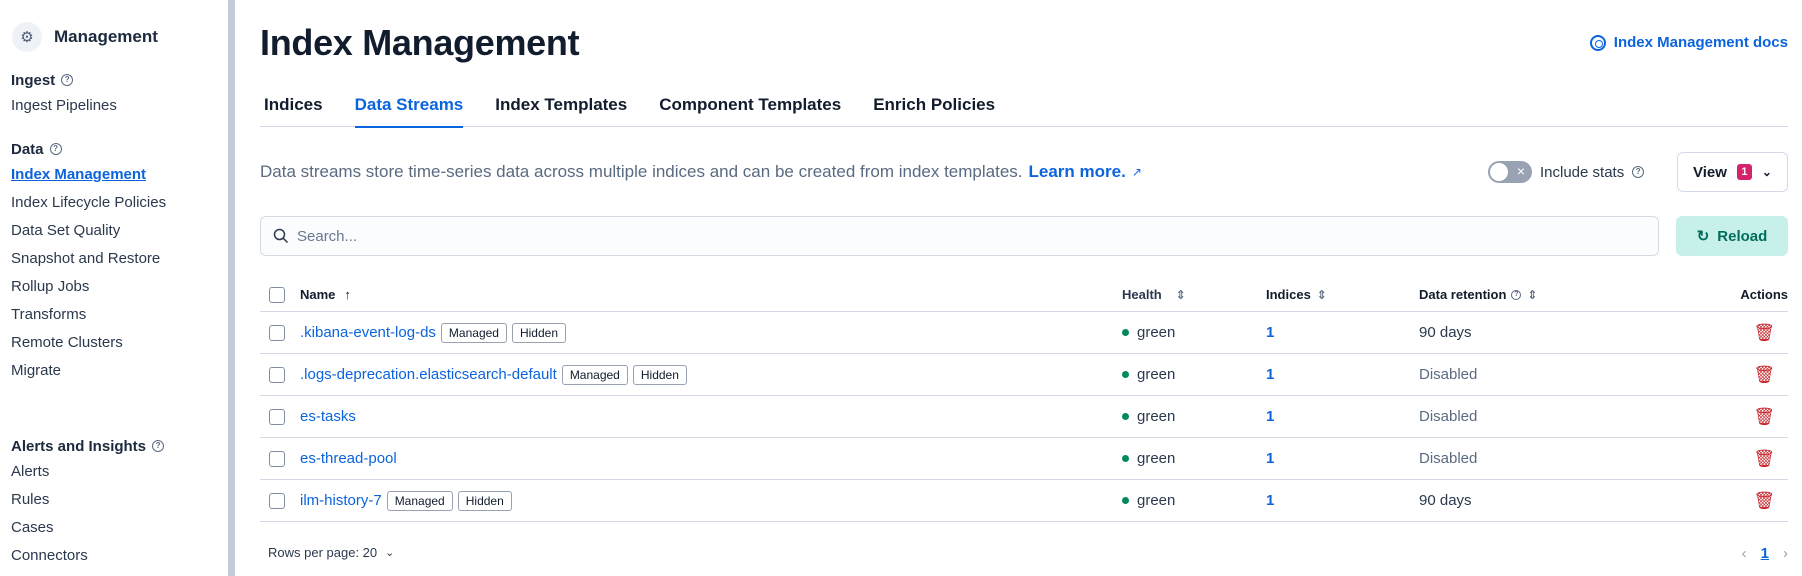 The height and width of the screenshot is (576, 1802). Describe the element at coordinates (947, 236) in the screenshot. I see `search-input` at that location.